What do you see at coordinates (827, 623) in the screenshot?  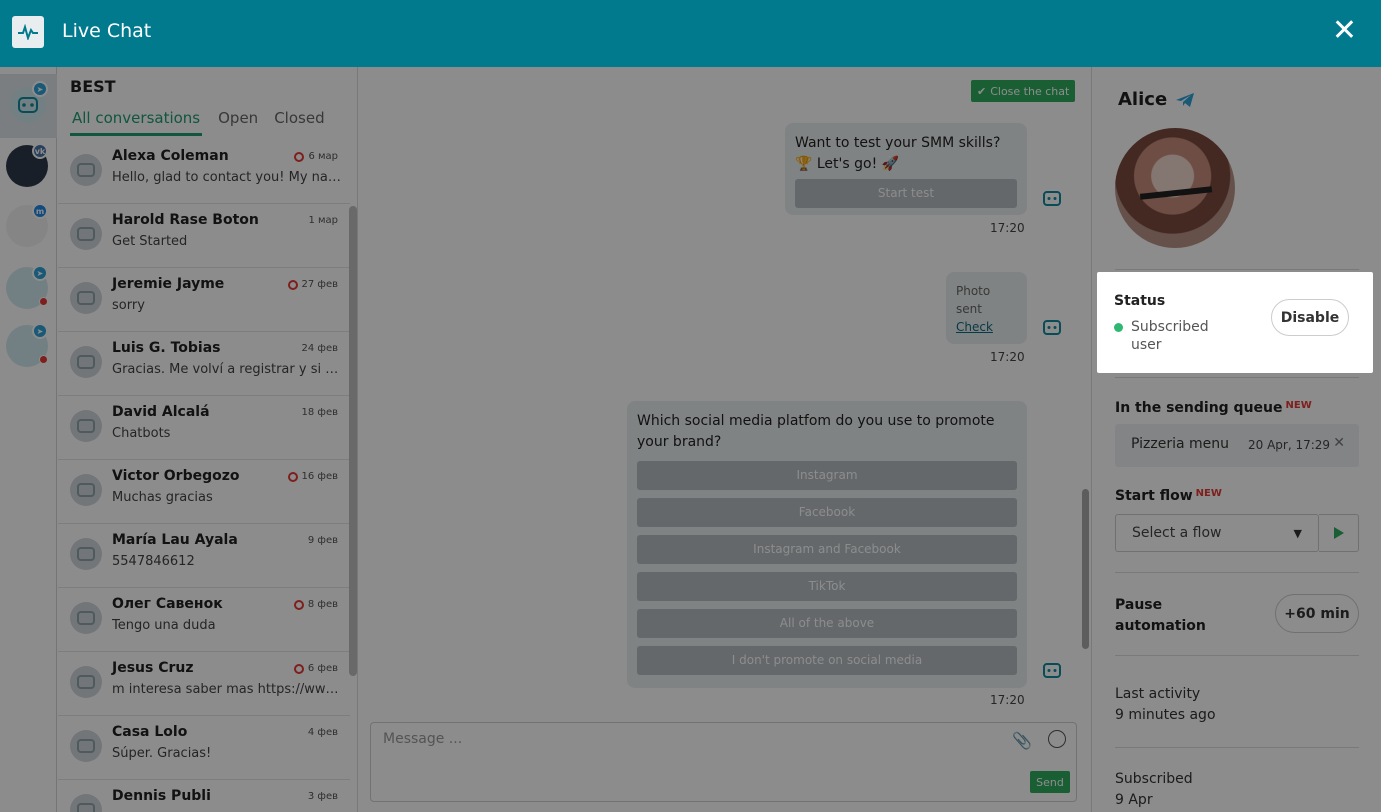 I see `quick-reply-button: All of the above` at bounding box center [827, 623].